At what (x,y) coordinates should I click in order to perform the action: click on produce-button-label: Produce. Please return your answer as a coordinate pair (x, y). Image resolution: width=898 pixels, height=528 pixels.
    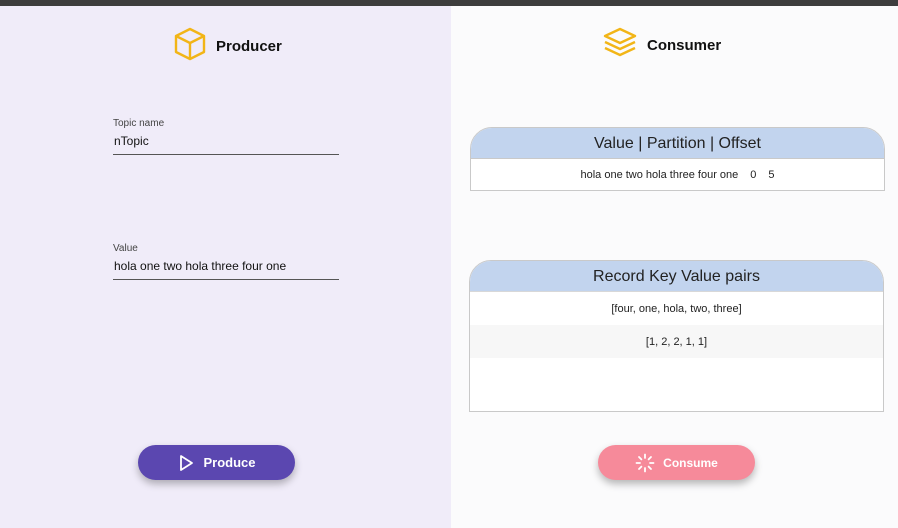
    Looking at the image, I should click on (229, 462).